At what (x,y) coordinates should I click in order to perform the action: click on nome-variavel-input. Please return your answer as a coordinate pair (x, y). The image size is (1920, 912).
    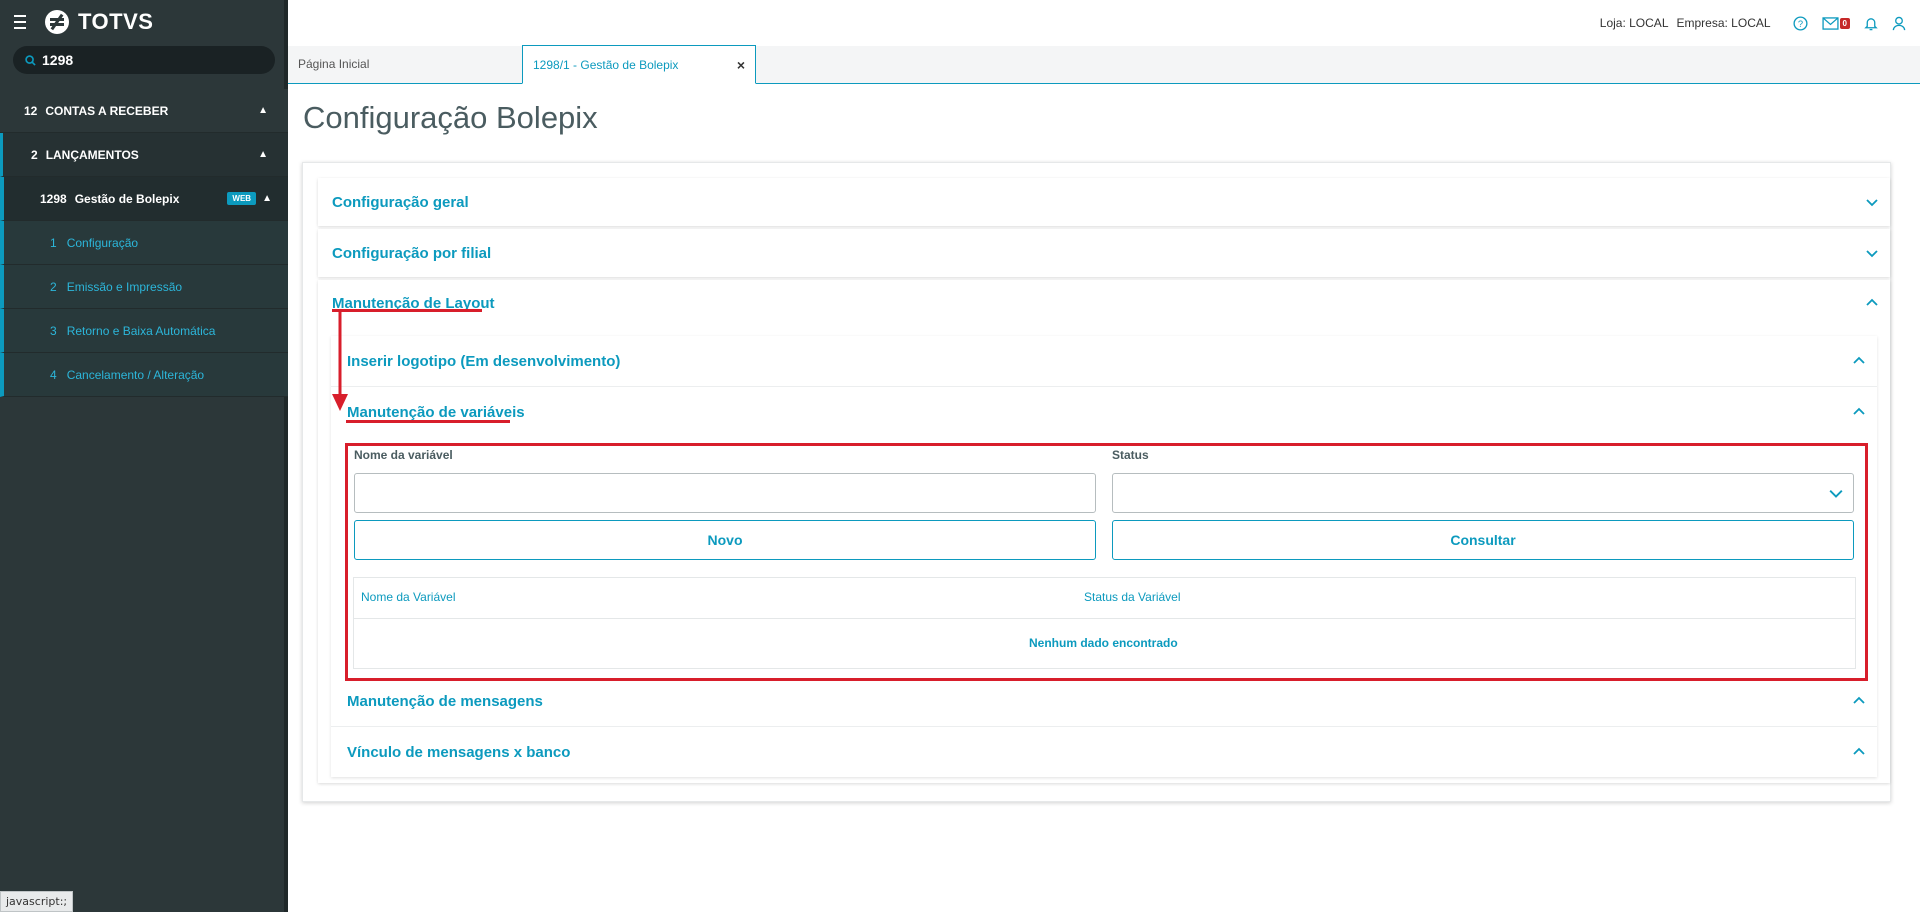
    Looking at the image, I should click on (725, 493).